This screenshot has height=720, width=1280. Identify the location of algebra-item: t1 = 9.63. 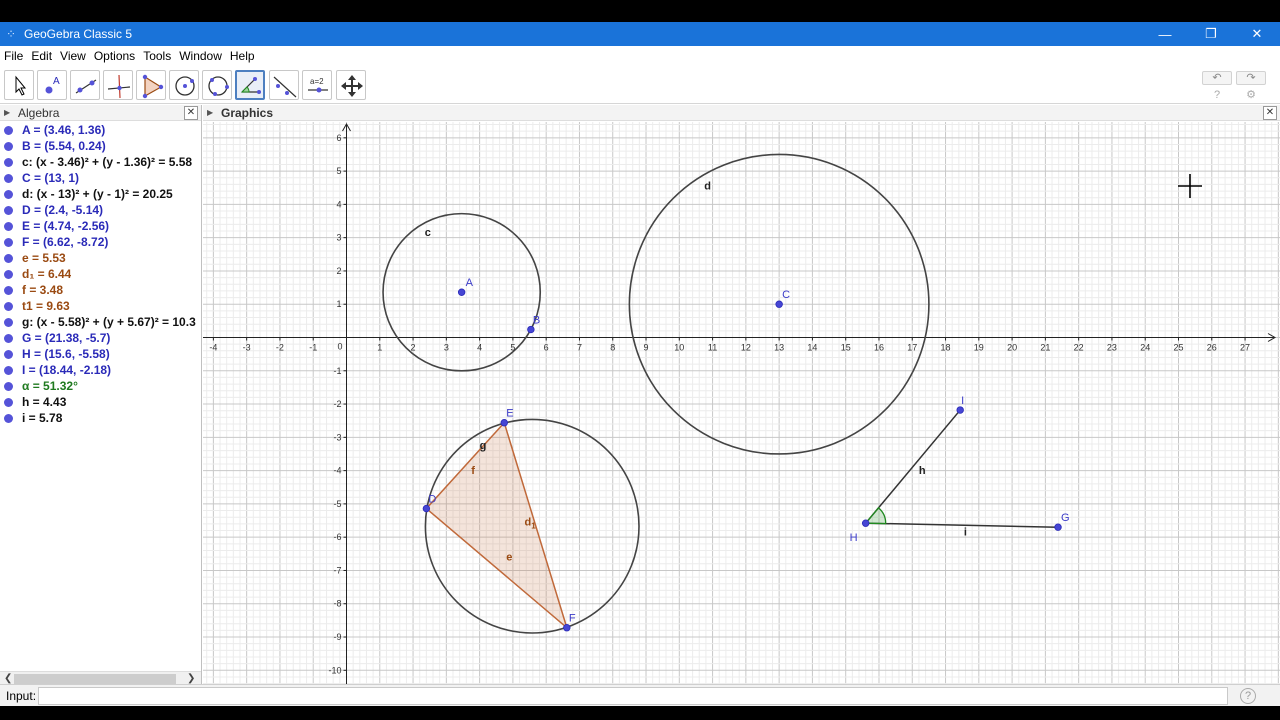
(100, 306).